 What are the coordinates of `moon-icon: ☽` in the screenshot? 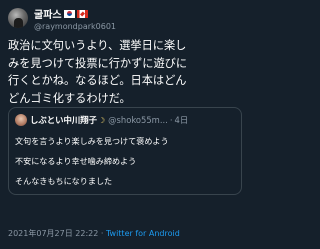 It's located at (102, 120).